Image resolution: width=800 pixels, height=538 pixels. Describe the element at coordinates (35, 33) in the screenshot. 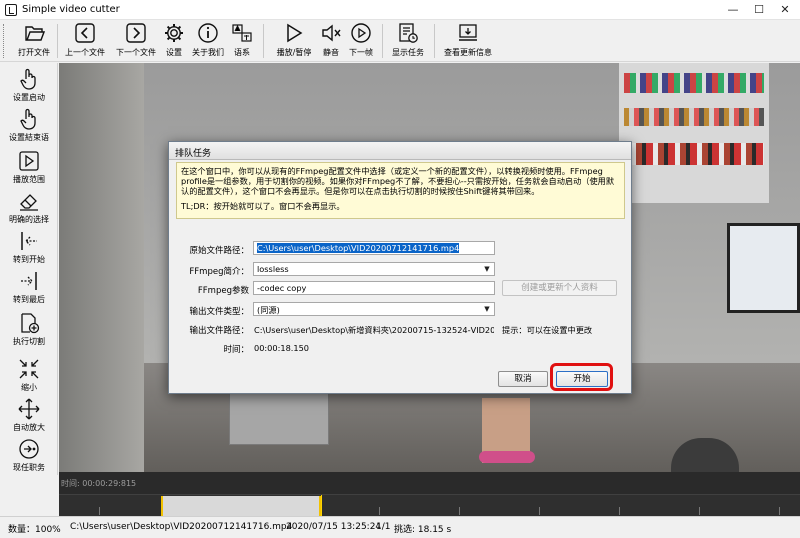

I see `folder-open-icon` at that location.